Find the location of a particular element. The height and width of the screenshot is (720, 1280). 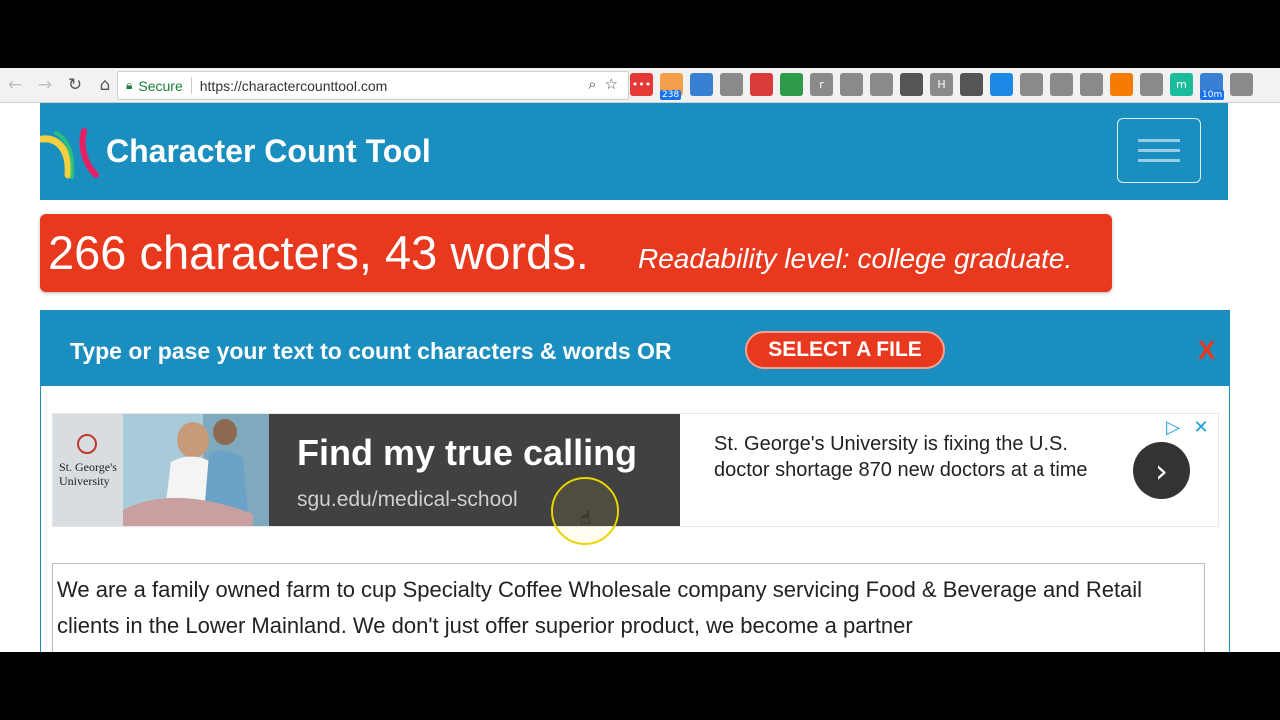

ad-close-icon: ✕ is located at coordinates (1201, 427).